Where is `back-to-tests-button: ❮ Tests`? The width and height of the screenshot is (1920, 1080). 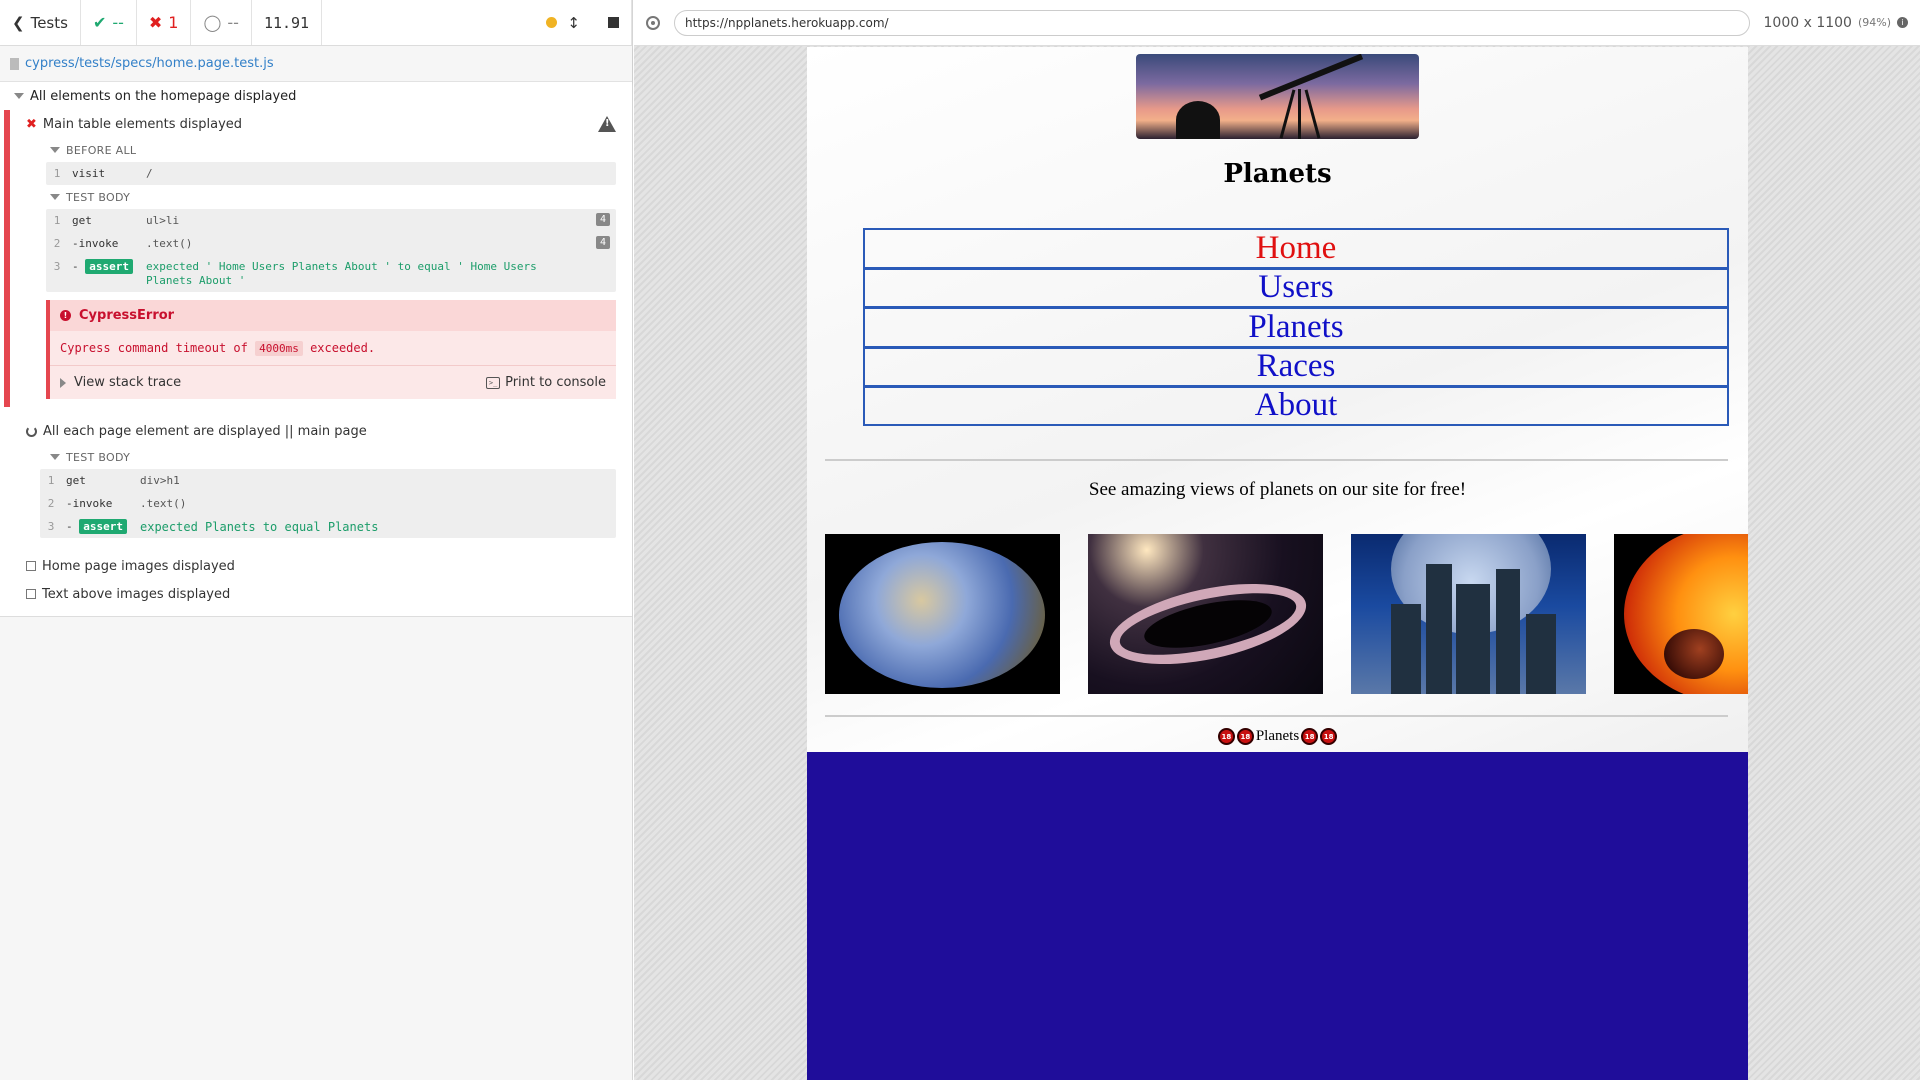
back-to-tests-button: ❮ Tests is located at coordinates (40, 22).